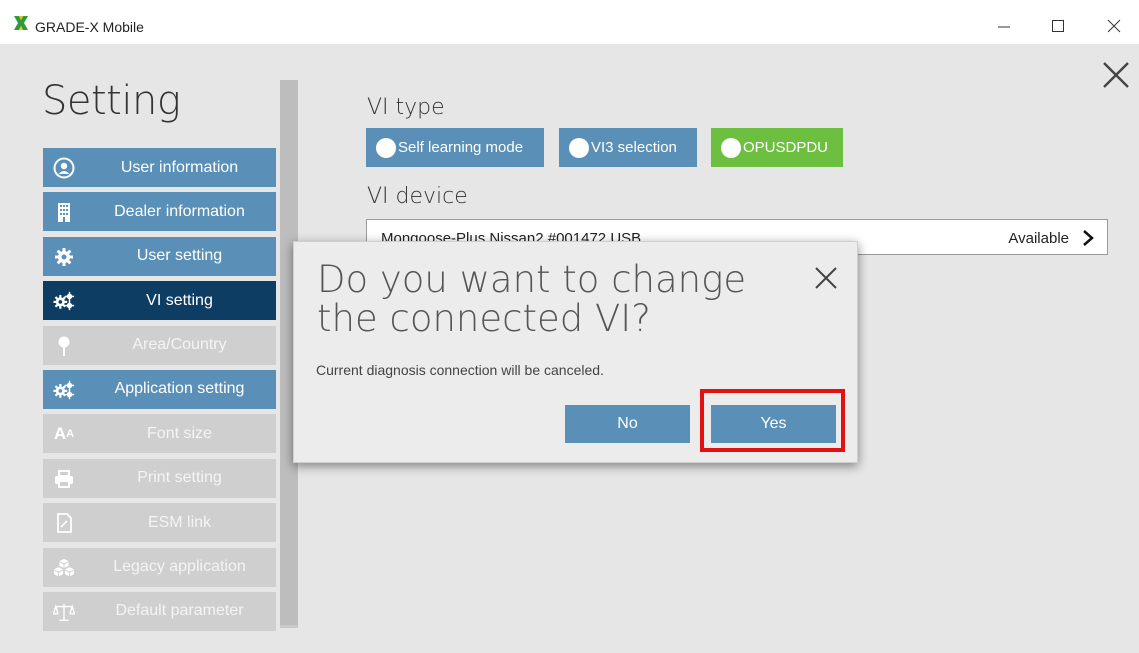 The image size is (1139, 653). Describe the element at coordinates (64, 168) in the screenshot. I see `user-icon` at that location.